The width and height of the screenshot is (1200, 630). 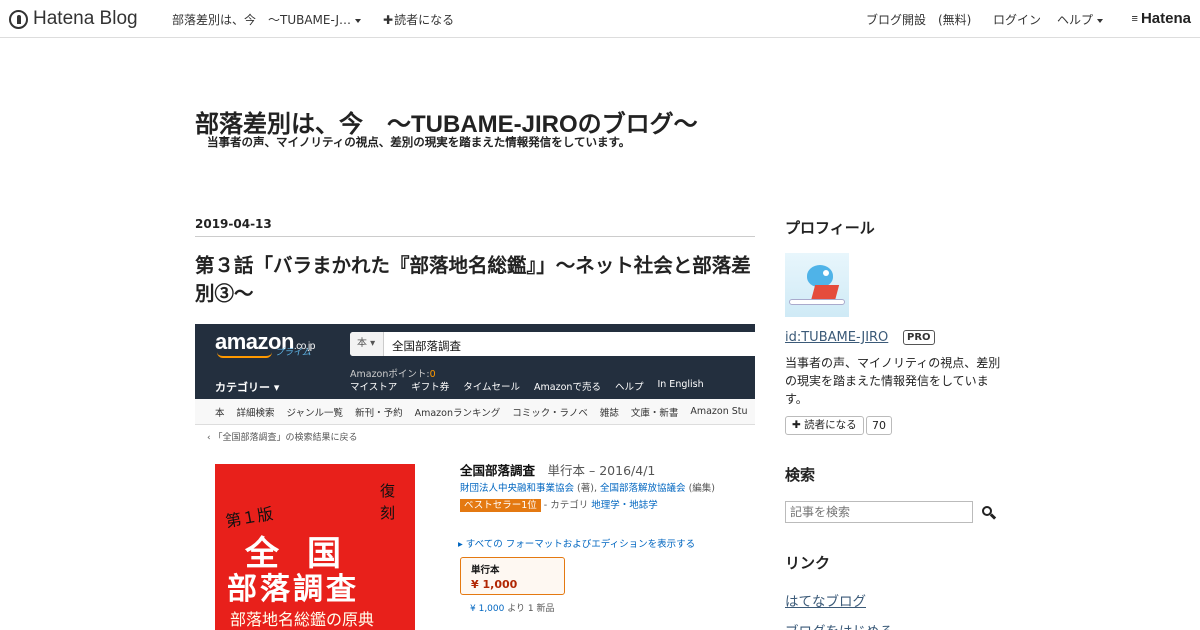 What do you see at coordinates (701, 488) in the screenshot?
I see `amazon-author-role-2: (編集)` at bounding box center [701, 488].